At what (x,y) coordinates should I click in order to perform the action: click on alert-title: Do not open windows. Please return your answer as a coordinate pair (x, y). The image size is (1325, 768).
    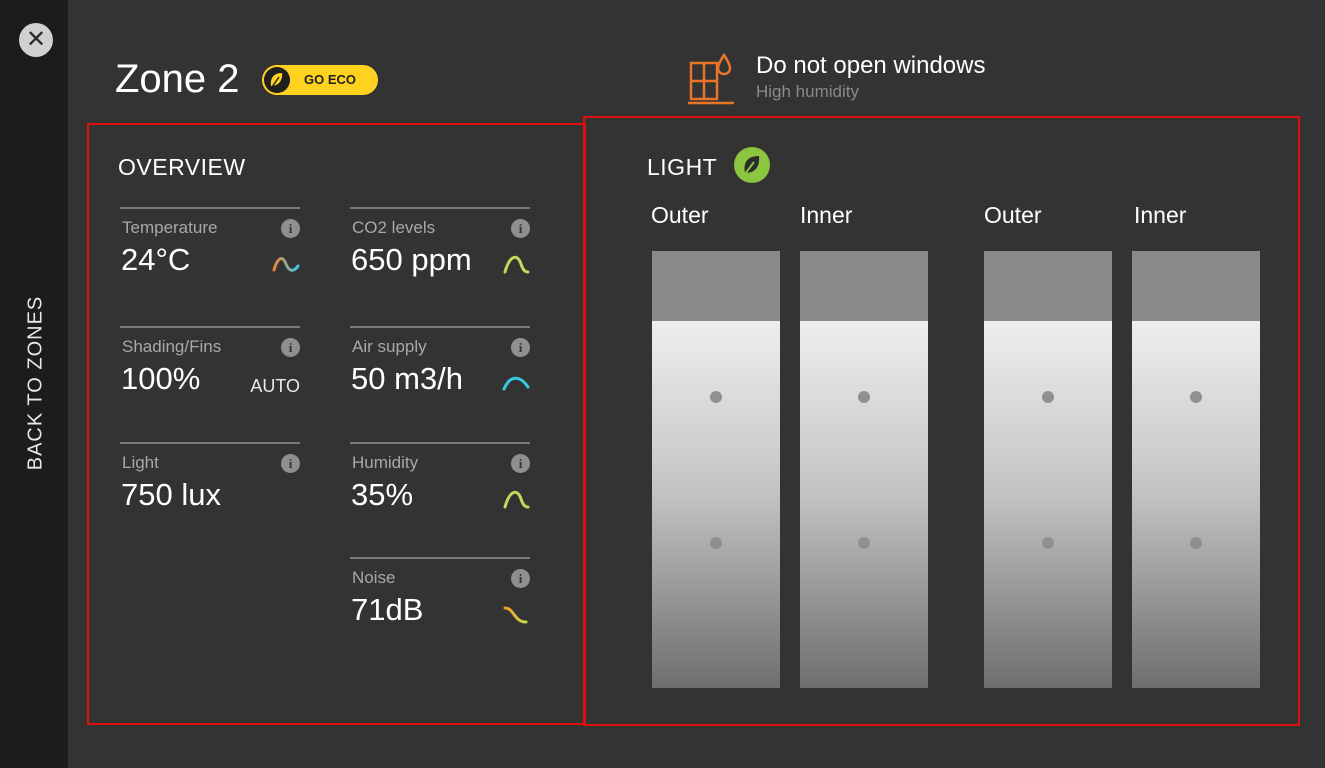
    Looking at the image, I should click on (871, 65).